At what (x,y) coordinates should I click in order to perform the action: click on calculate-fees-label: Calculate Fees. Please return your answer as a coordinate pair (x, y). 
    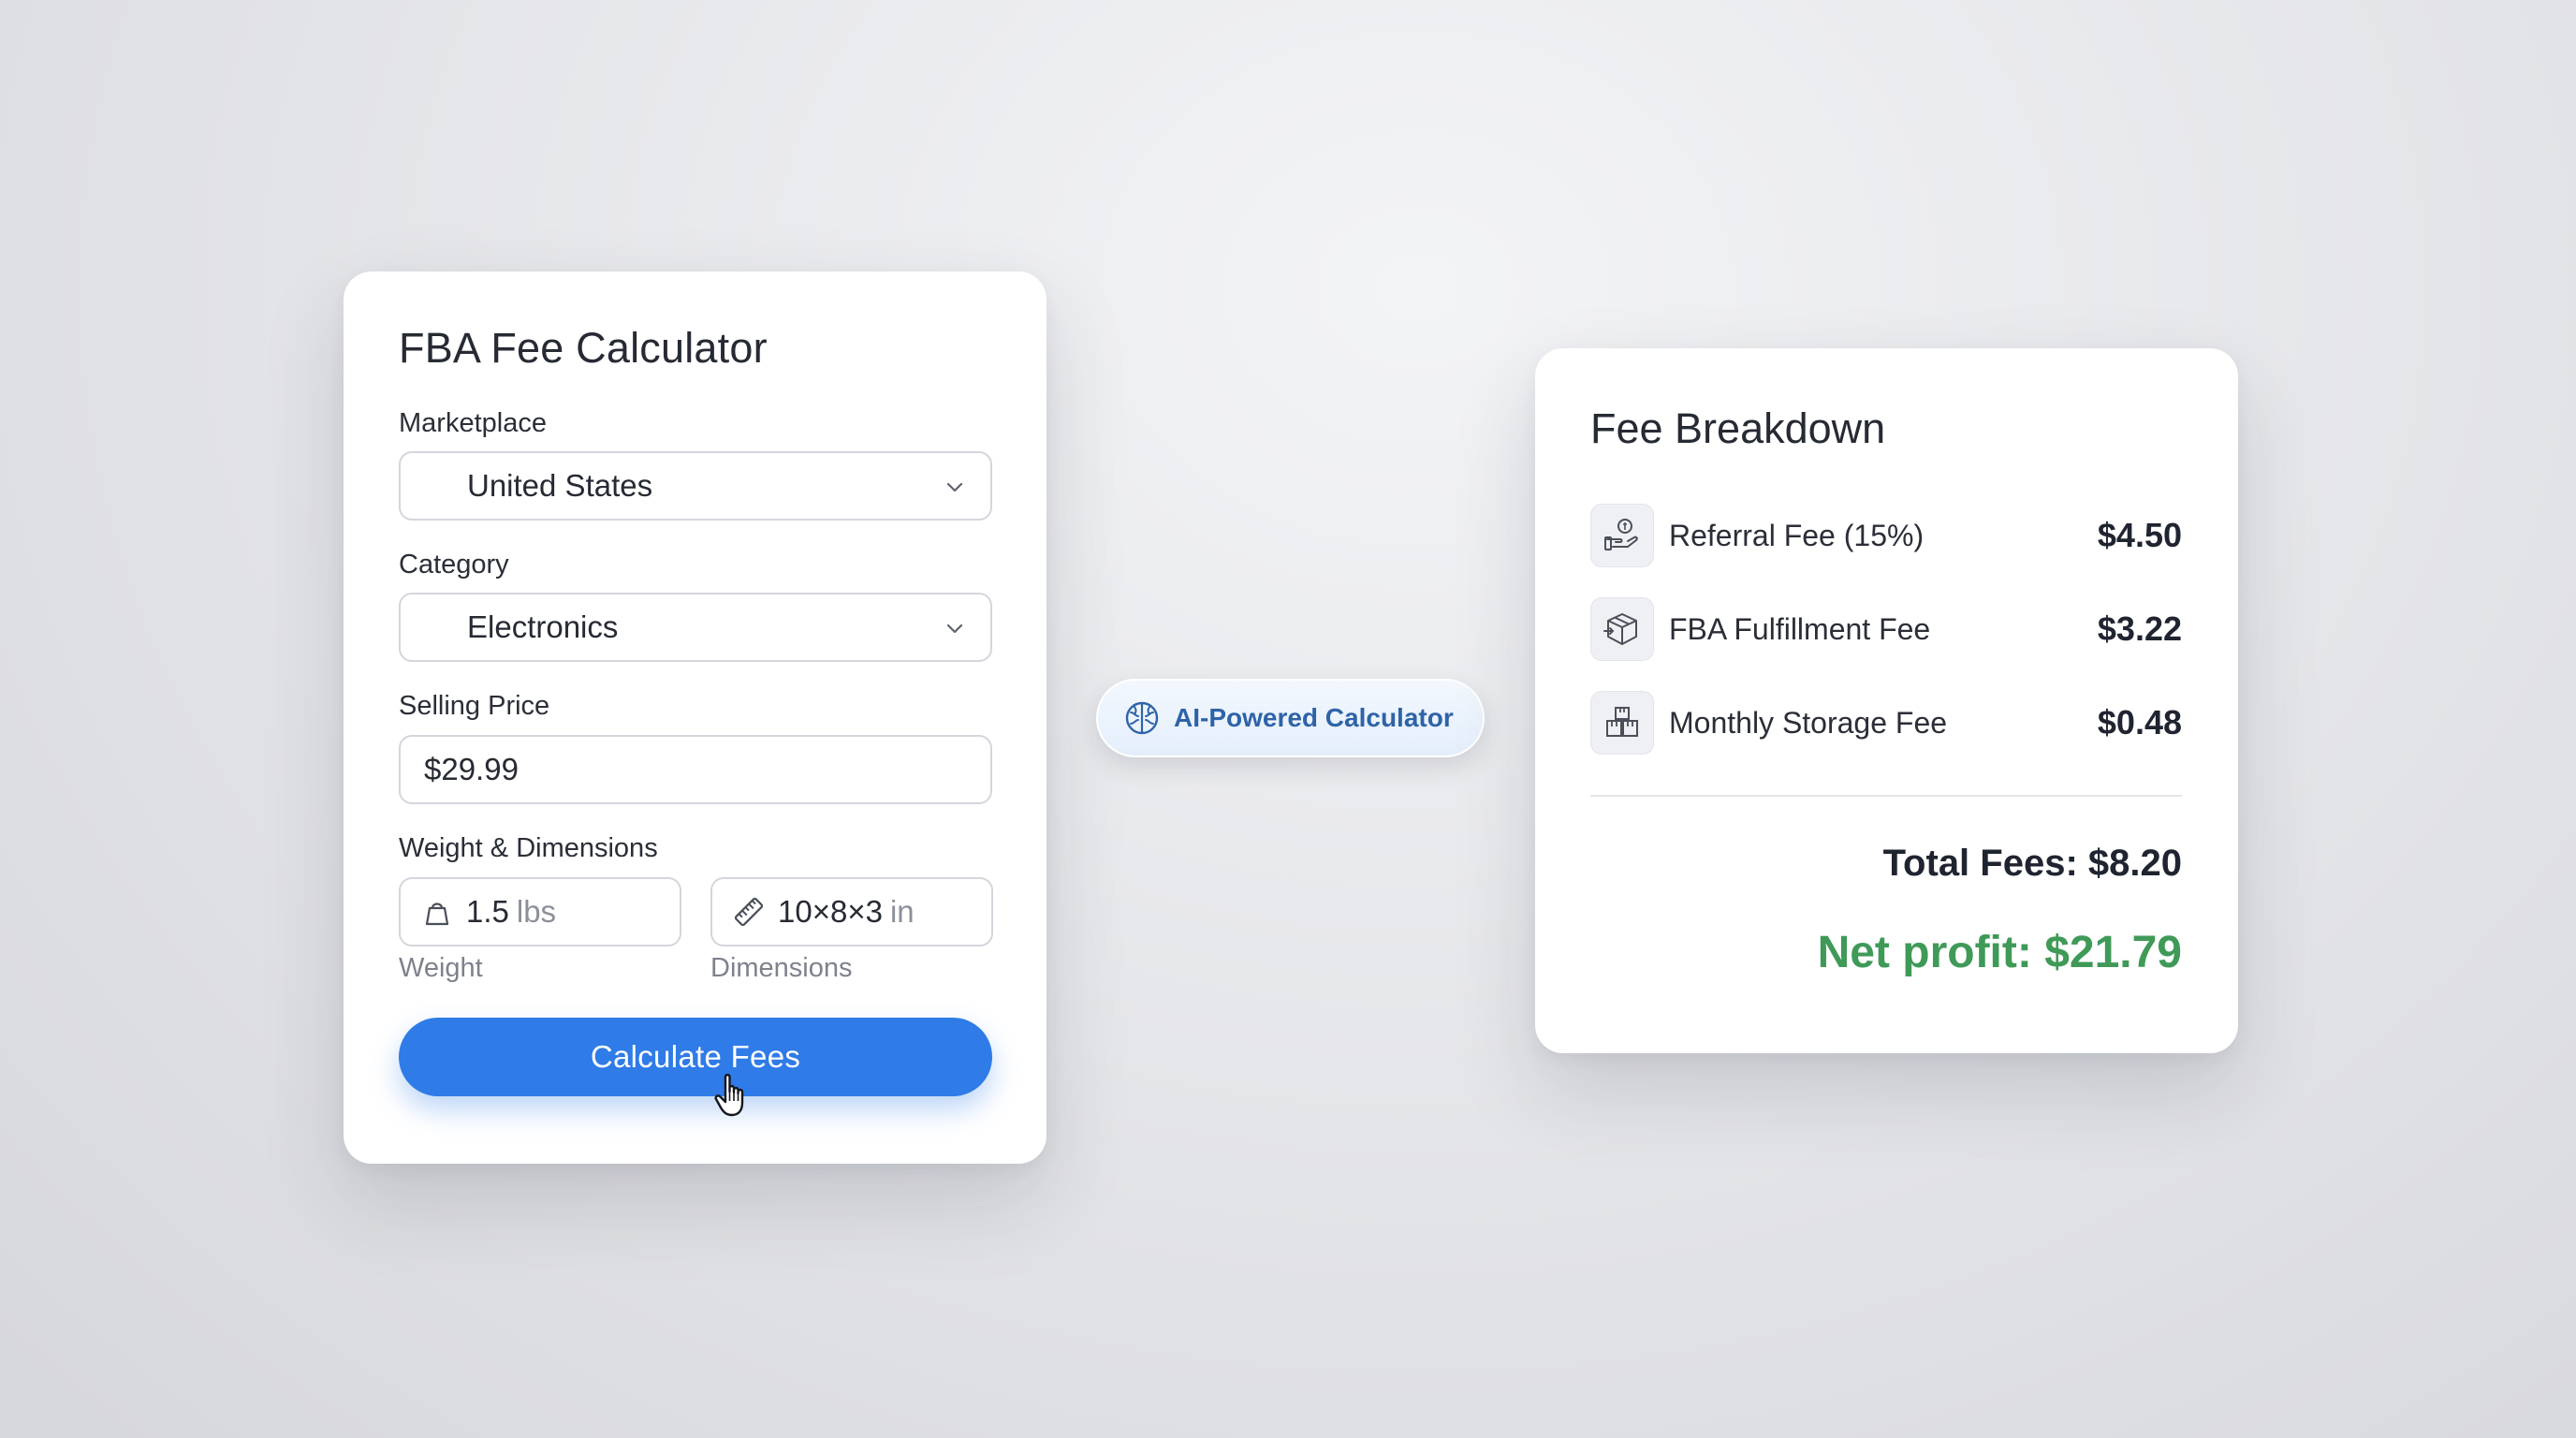
    Looking at the image, I should click on (695, 1056).